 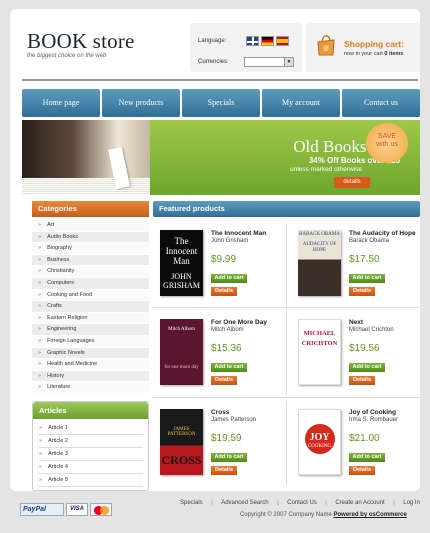 I want to click on cart-count: 0, so click(x=386, y=54).